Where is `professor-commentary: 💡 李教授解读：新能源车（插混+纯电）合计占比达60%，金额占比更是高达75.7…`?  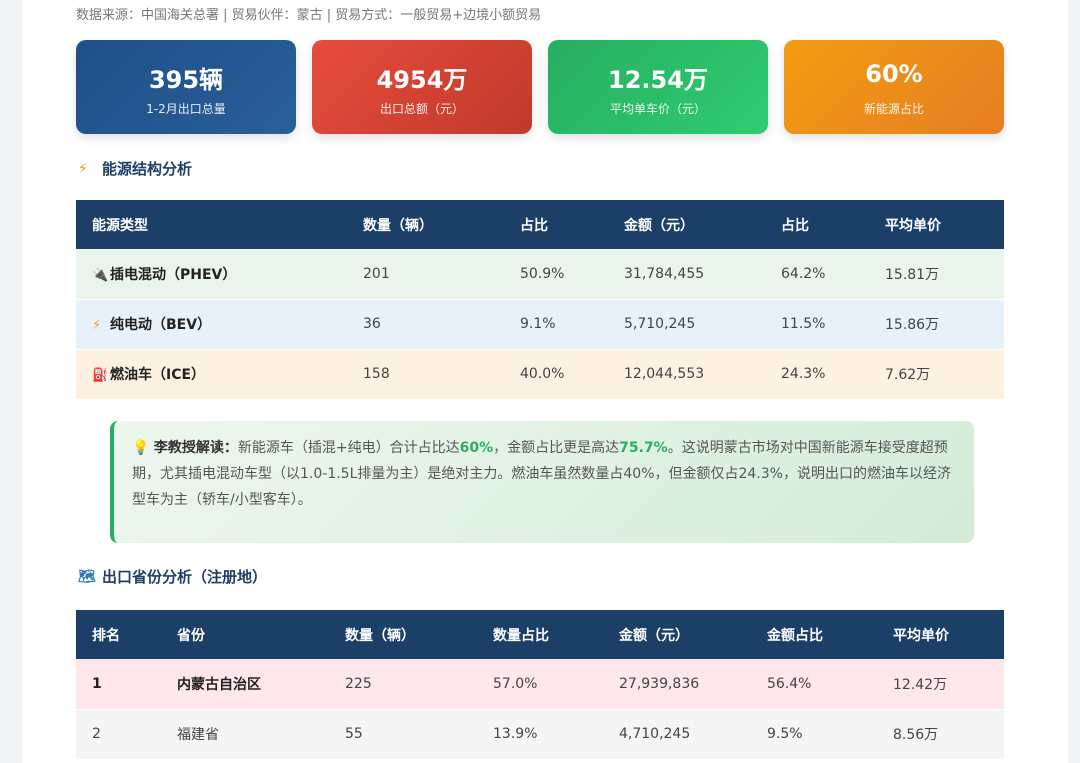 professor-commentary: 💡 李教授解读：新能源车（插混+纯电）合计占比达60%，金额占比更是高达75.7… is located at coordinates (542, 482).